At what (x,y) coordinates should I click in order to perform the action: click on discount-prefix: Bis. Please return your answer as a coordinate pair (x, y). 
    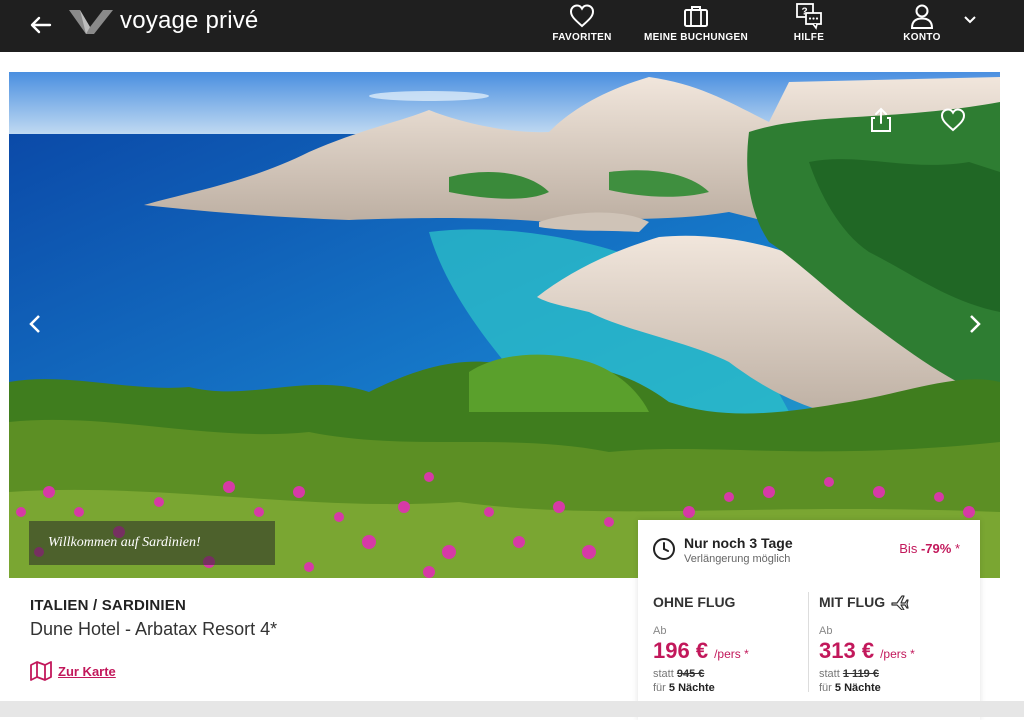
    Looking at the image, I should click on (908, 548).